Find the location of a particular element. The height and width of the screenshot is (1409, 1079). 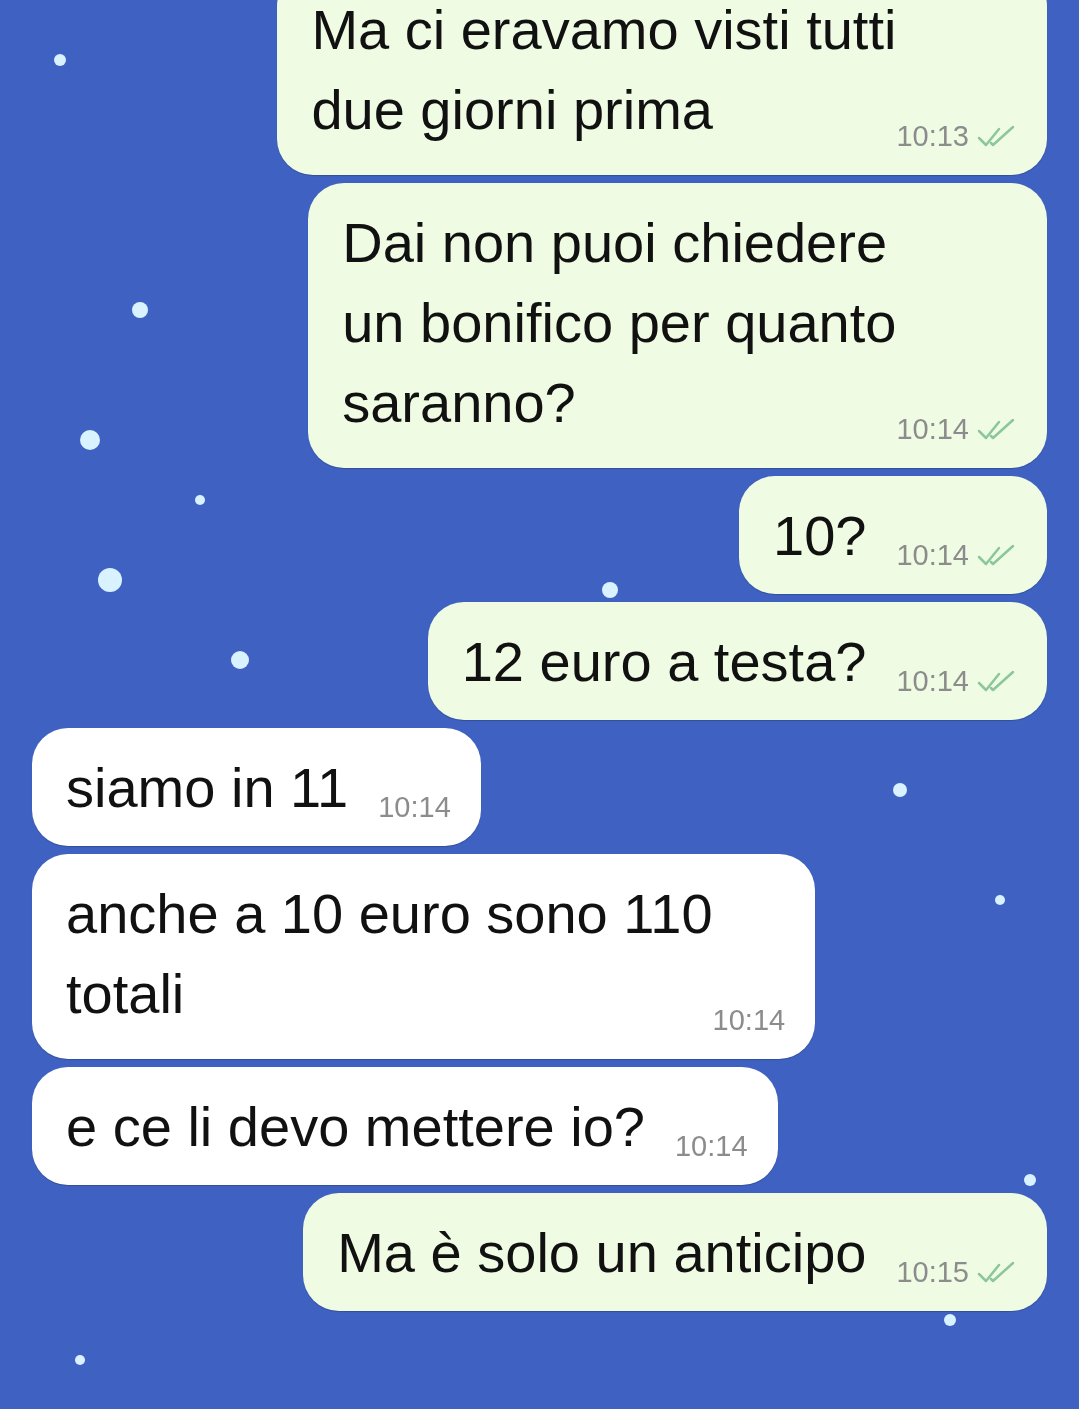

message-text: Ma ci eravamo visti tutti due giorni prima is located at coordinates (604, 71).